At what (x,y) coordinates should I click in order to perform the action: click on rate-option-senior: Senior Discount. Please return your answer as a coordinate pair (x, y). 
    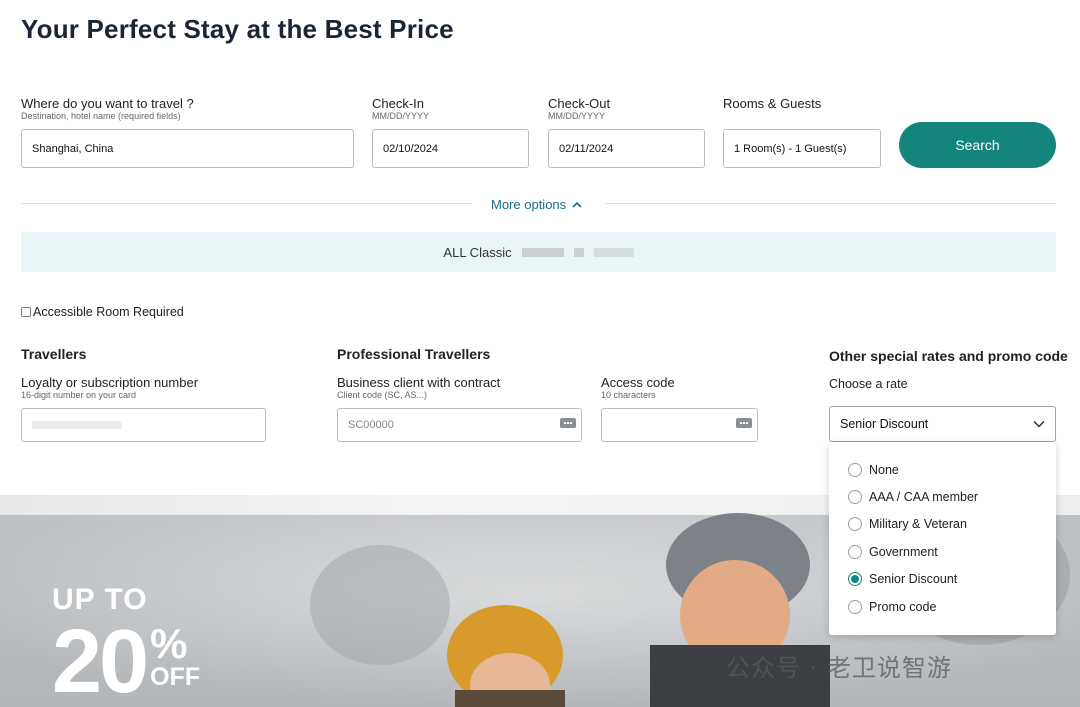
    Looking at the image, I should click on (942, 579).